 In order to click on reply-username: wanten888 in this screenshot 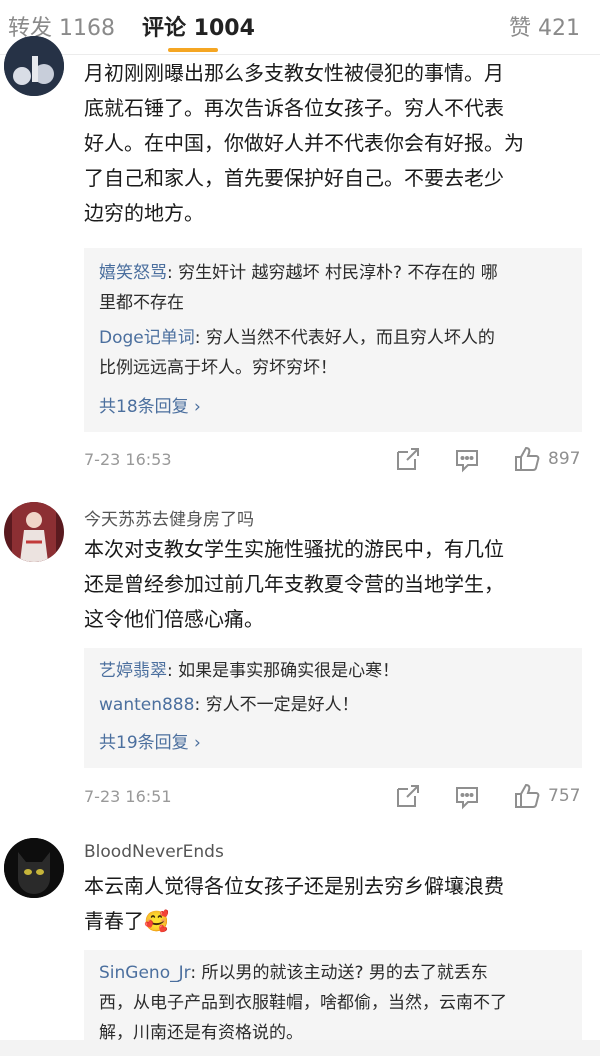, I will do `click(147, 705)`.